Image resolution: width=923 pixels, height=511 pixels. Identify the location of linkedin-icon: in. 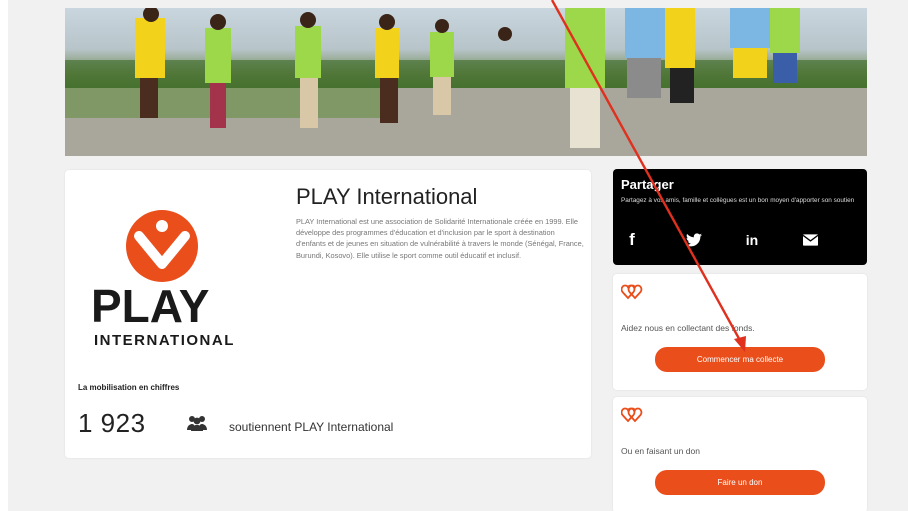
(752, 240).